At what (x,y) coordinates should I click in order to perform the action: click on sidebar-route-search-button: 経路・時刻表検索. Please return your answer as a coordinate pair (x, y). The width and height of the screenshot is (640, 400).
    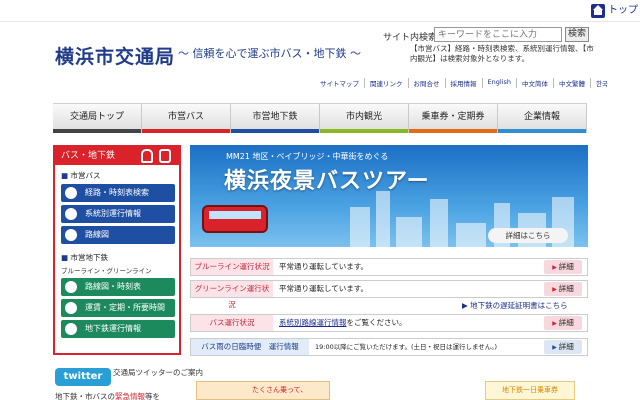
    Looking at the image, I should click on (118, 193).